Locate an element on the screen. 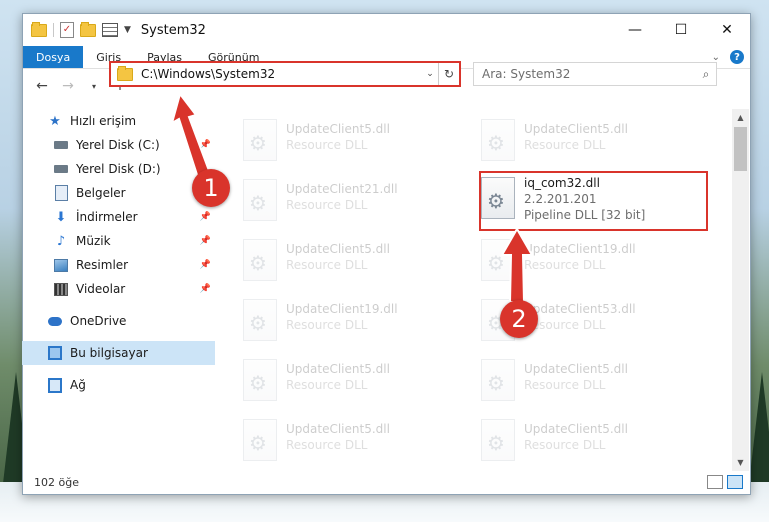 The image size is (769, 522). sidebar-item-videos: Videolar 📌 is located at coordinates (118, 289).